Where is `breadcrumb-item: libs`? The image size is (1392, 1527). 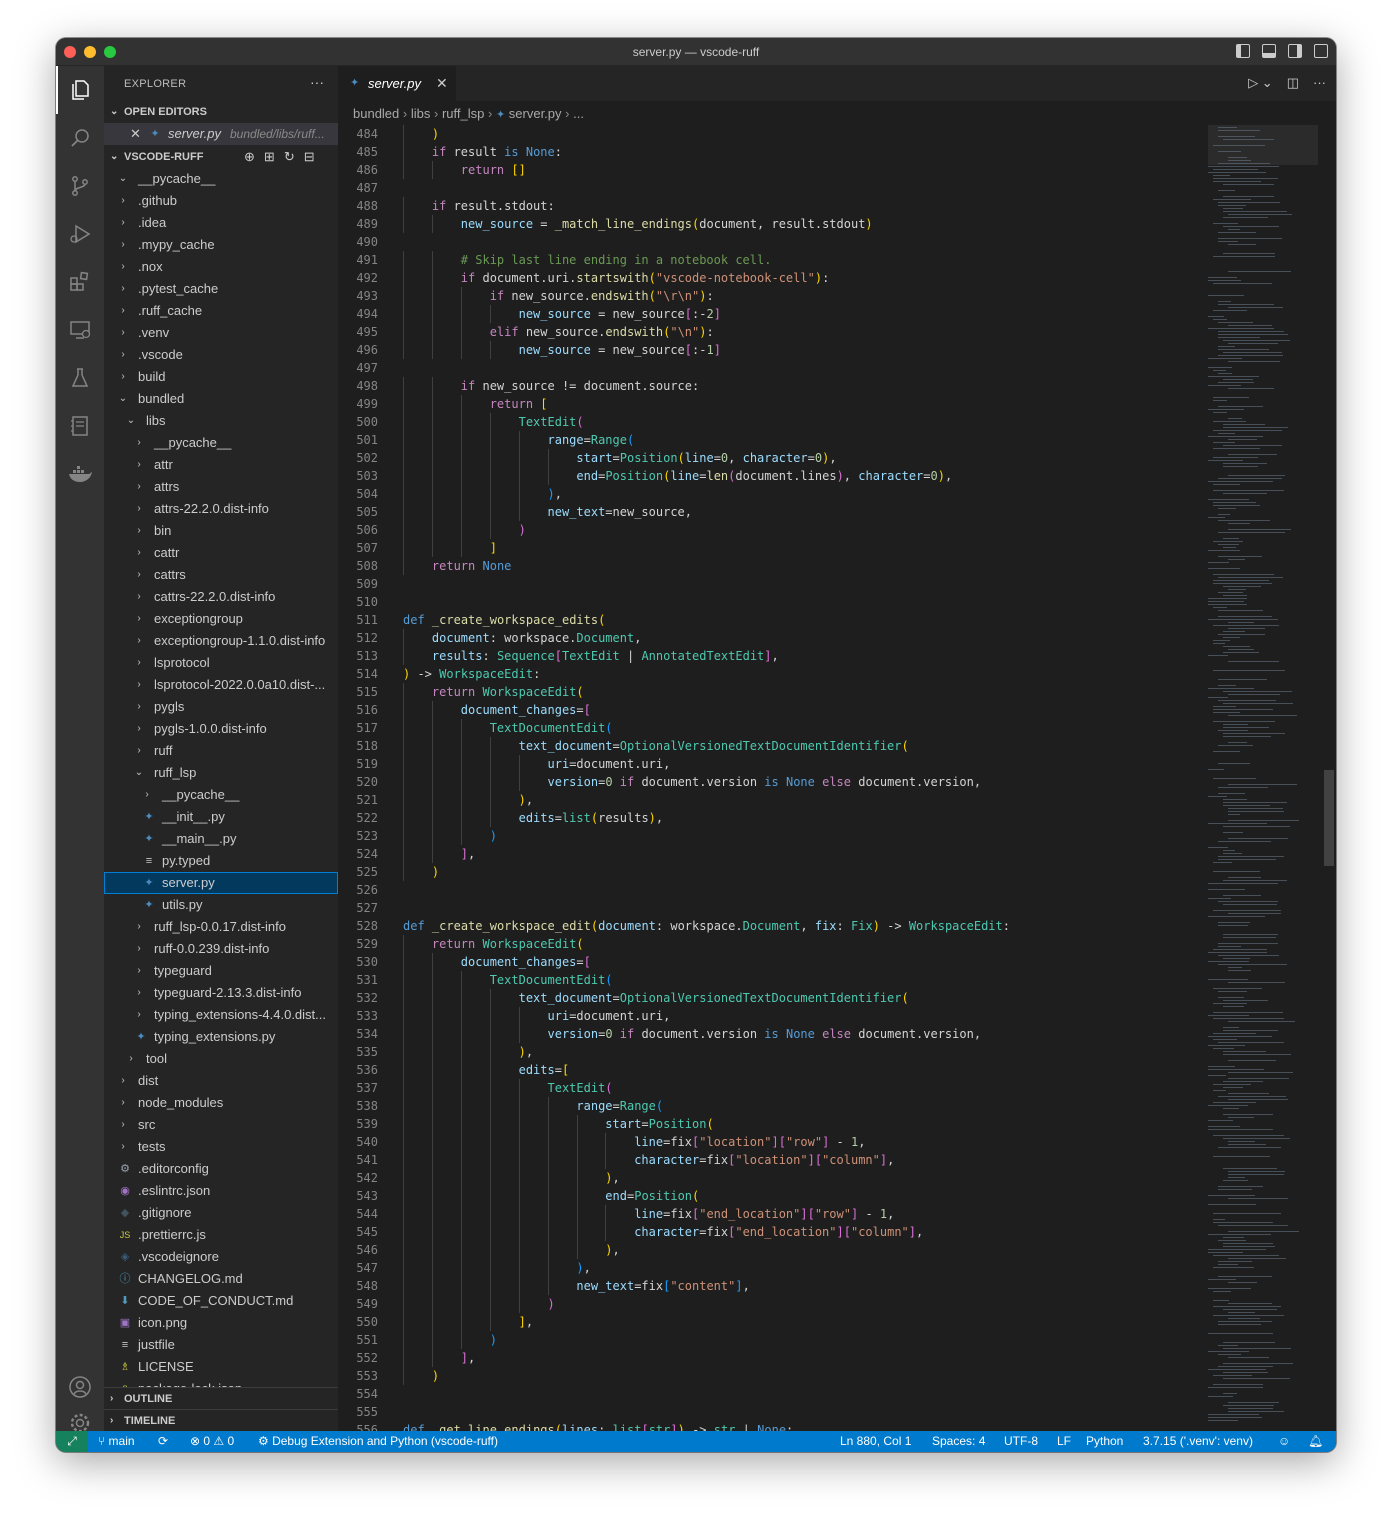
breadcrumb-item: libs is located at coordinates (421, 113).